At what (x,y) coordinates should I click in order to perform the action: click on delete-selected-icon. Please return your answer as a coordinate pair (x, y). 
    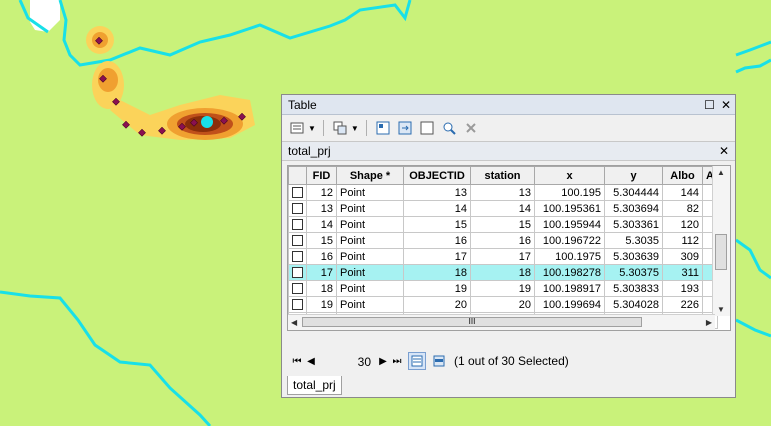
    Looking at the image, I should click on (471, 128).